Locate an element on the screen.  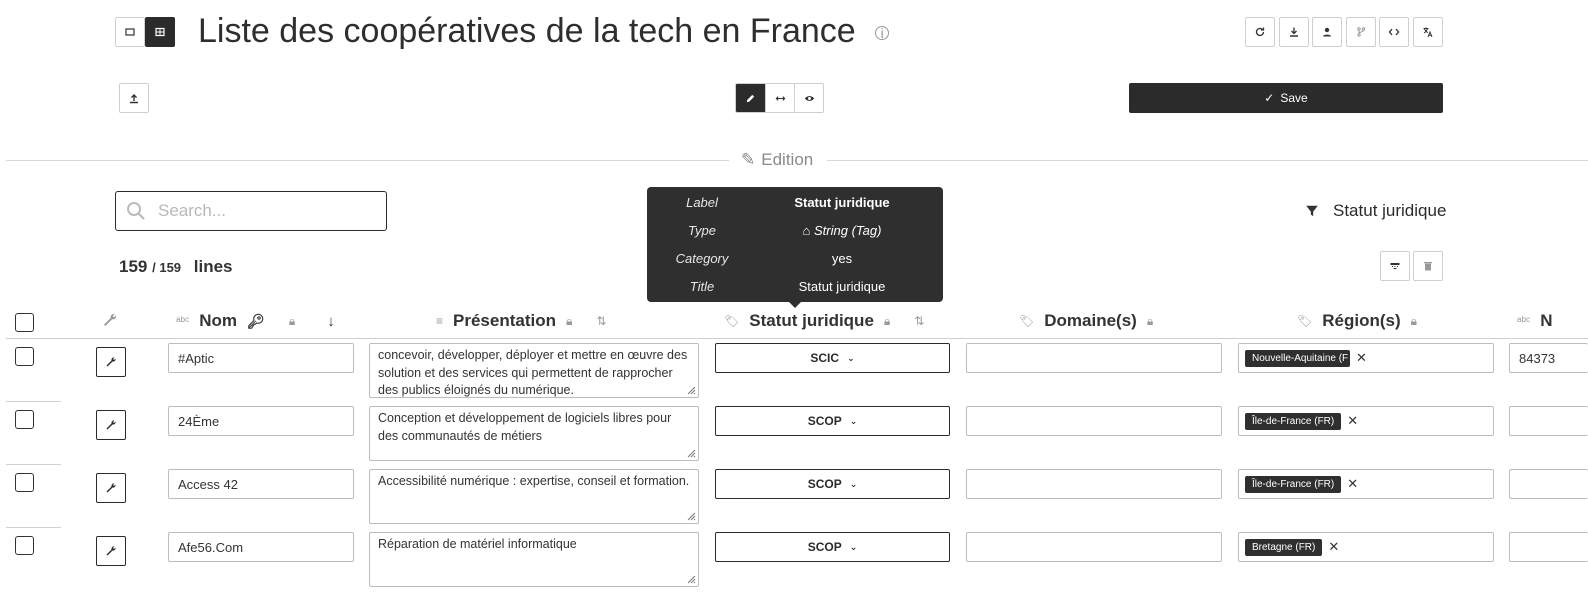
check-icon: ✓ is located at coordinates (1269, 98).